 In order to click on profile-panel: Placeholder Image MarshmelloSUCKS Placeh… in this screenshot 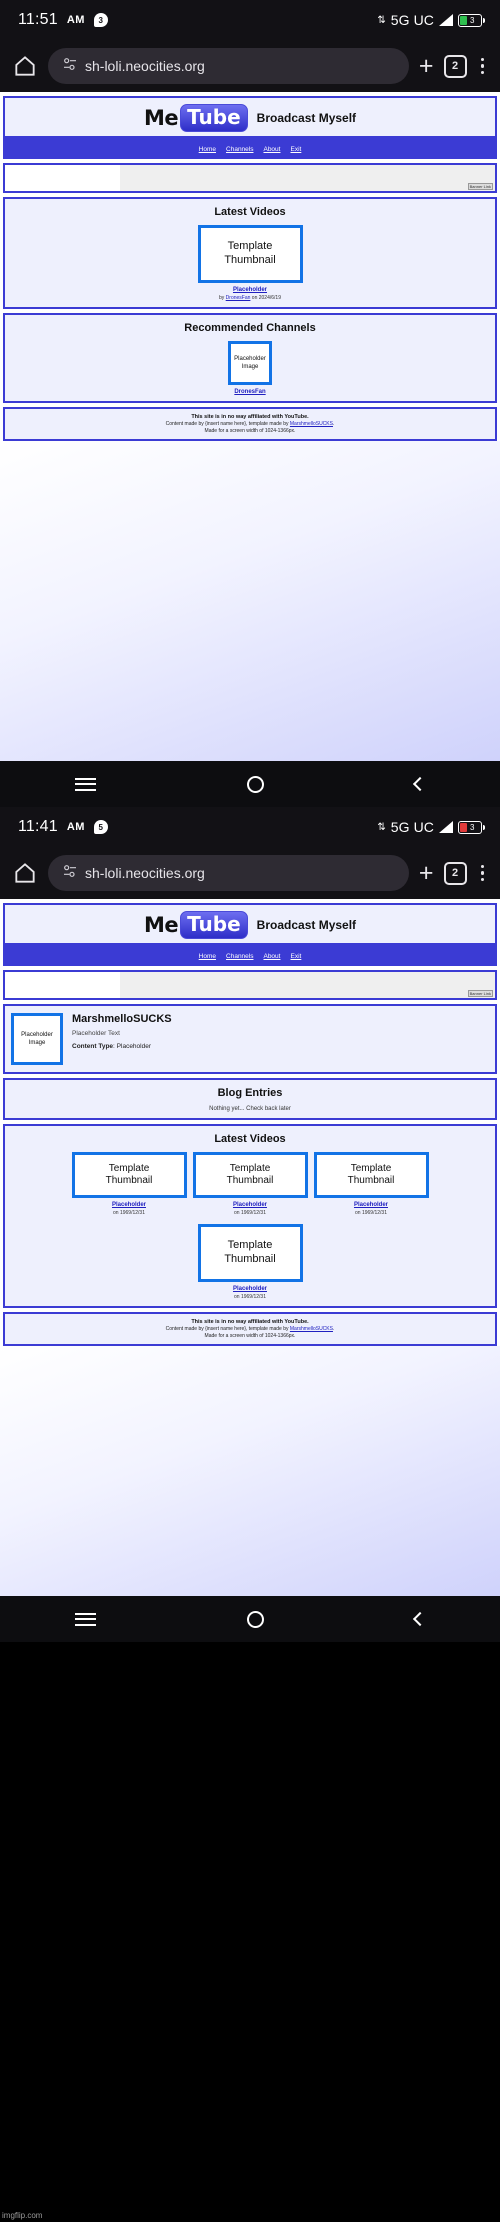, I will do `click(250, 1039)`.